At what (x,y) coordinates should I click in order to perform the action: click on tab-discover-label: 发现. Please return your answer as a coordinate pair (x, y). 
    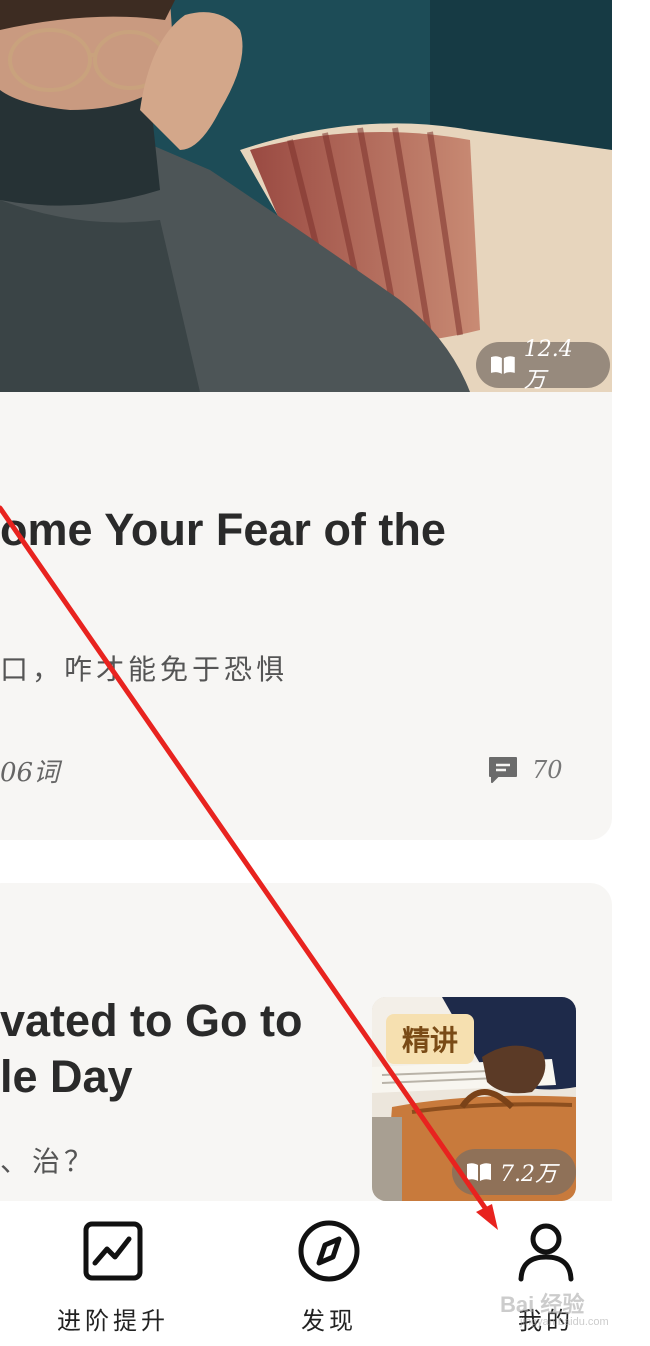
    Looking at the image, I should click on (329, 1321).